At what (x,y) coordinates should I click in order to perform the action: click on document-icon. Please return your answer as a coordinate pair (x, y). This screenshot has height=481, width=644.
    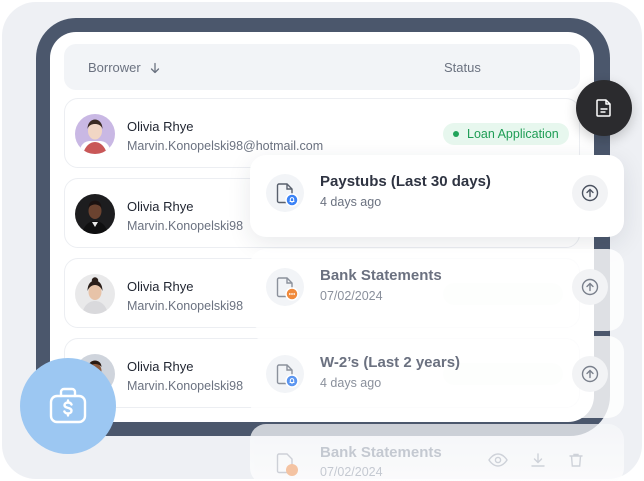
    Looking at the image, I should click on (603, 108).